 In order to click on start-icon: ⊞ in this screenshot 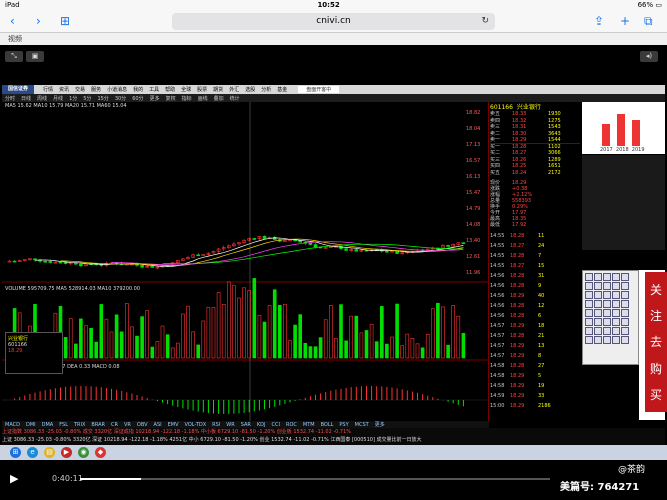, I will do `click(15, 452)`.